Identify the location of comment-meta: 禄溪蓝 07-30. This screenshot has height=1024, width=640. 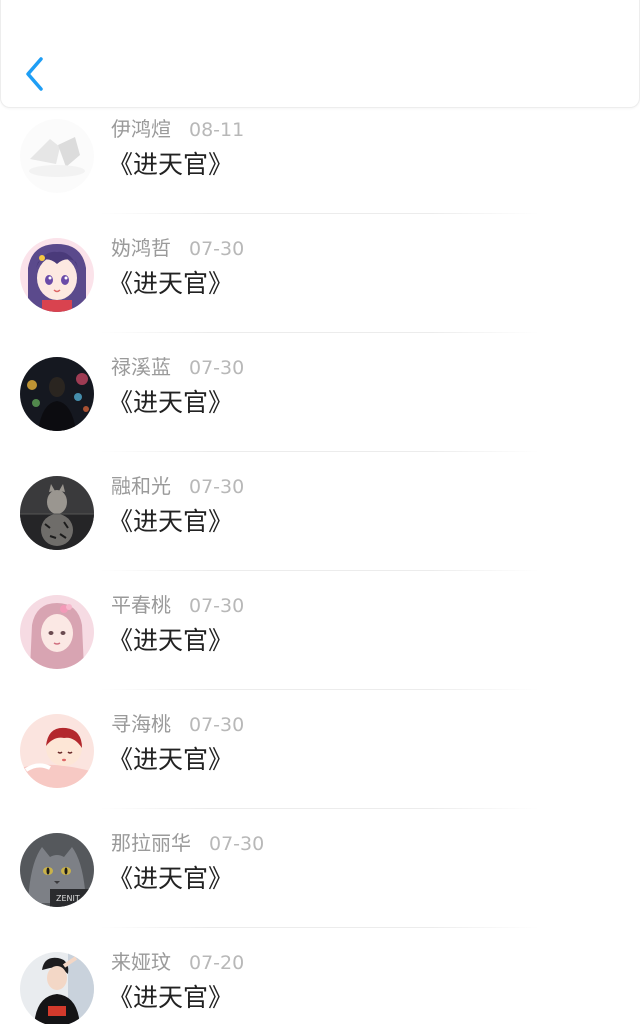
(177, 367).